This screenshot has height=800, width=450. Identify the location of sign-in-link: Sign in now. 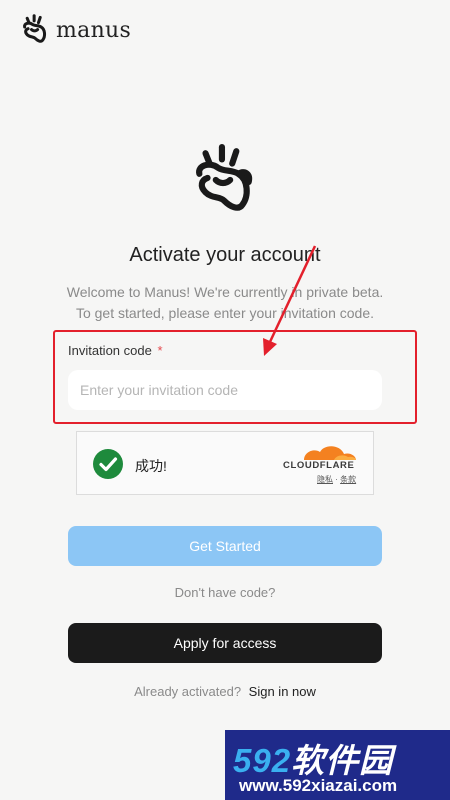
(282, 691).